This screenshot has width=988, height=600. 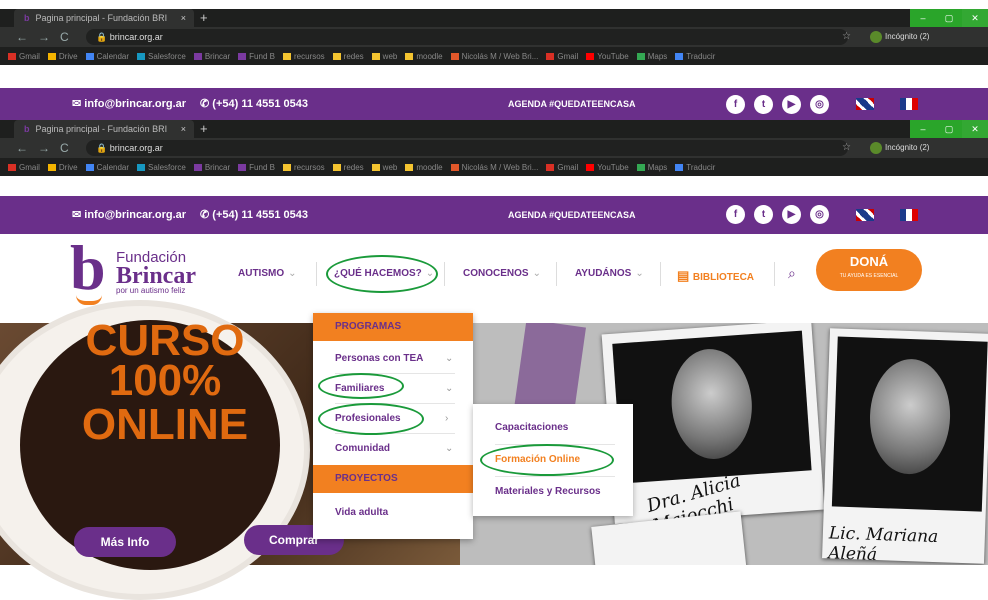 I want to click on submenu-item-materiales: Materiales y Recursos, so click(x=548, y=491).